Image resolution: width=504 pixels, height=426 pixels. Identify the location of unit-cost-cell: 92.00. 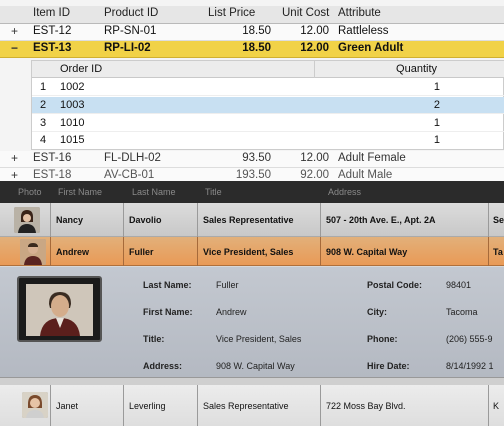
(314, 175).